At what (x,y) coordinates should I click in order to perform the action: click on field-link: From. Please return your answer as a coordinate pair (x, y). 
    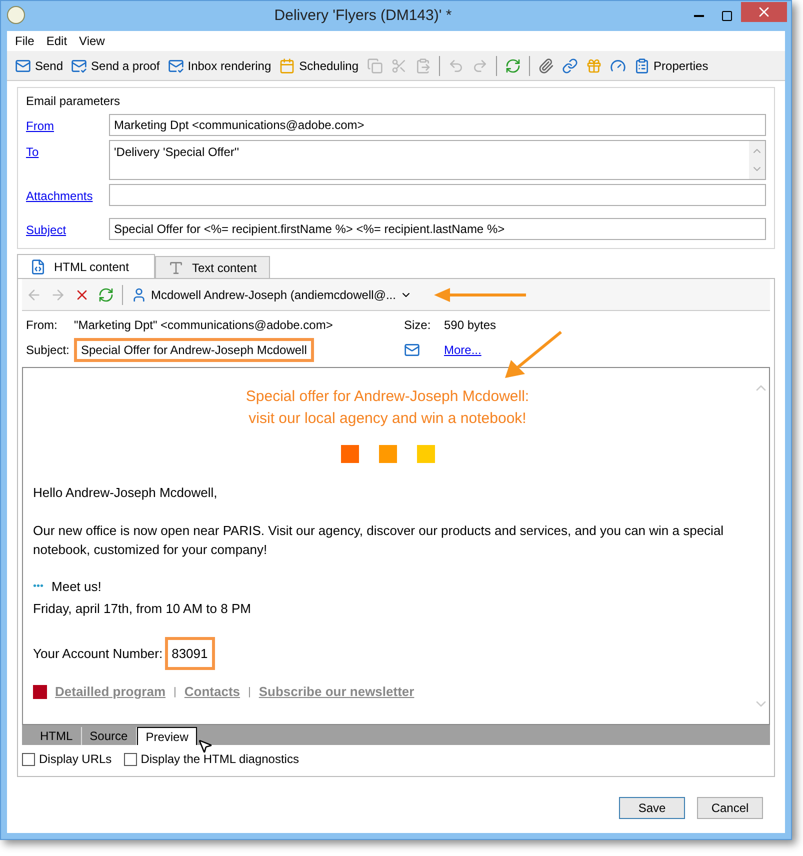
    Looking at the image, I should click on (67, 124).